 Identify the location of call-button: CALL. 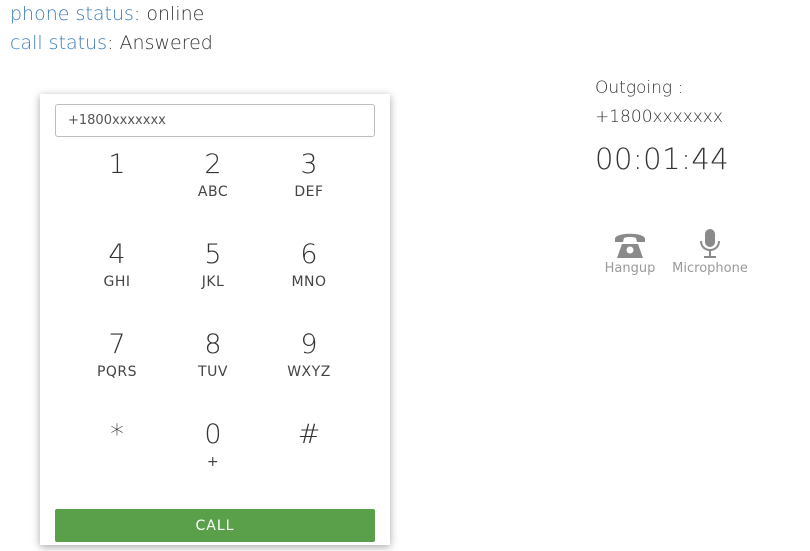
(215, 525).